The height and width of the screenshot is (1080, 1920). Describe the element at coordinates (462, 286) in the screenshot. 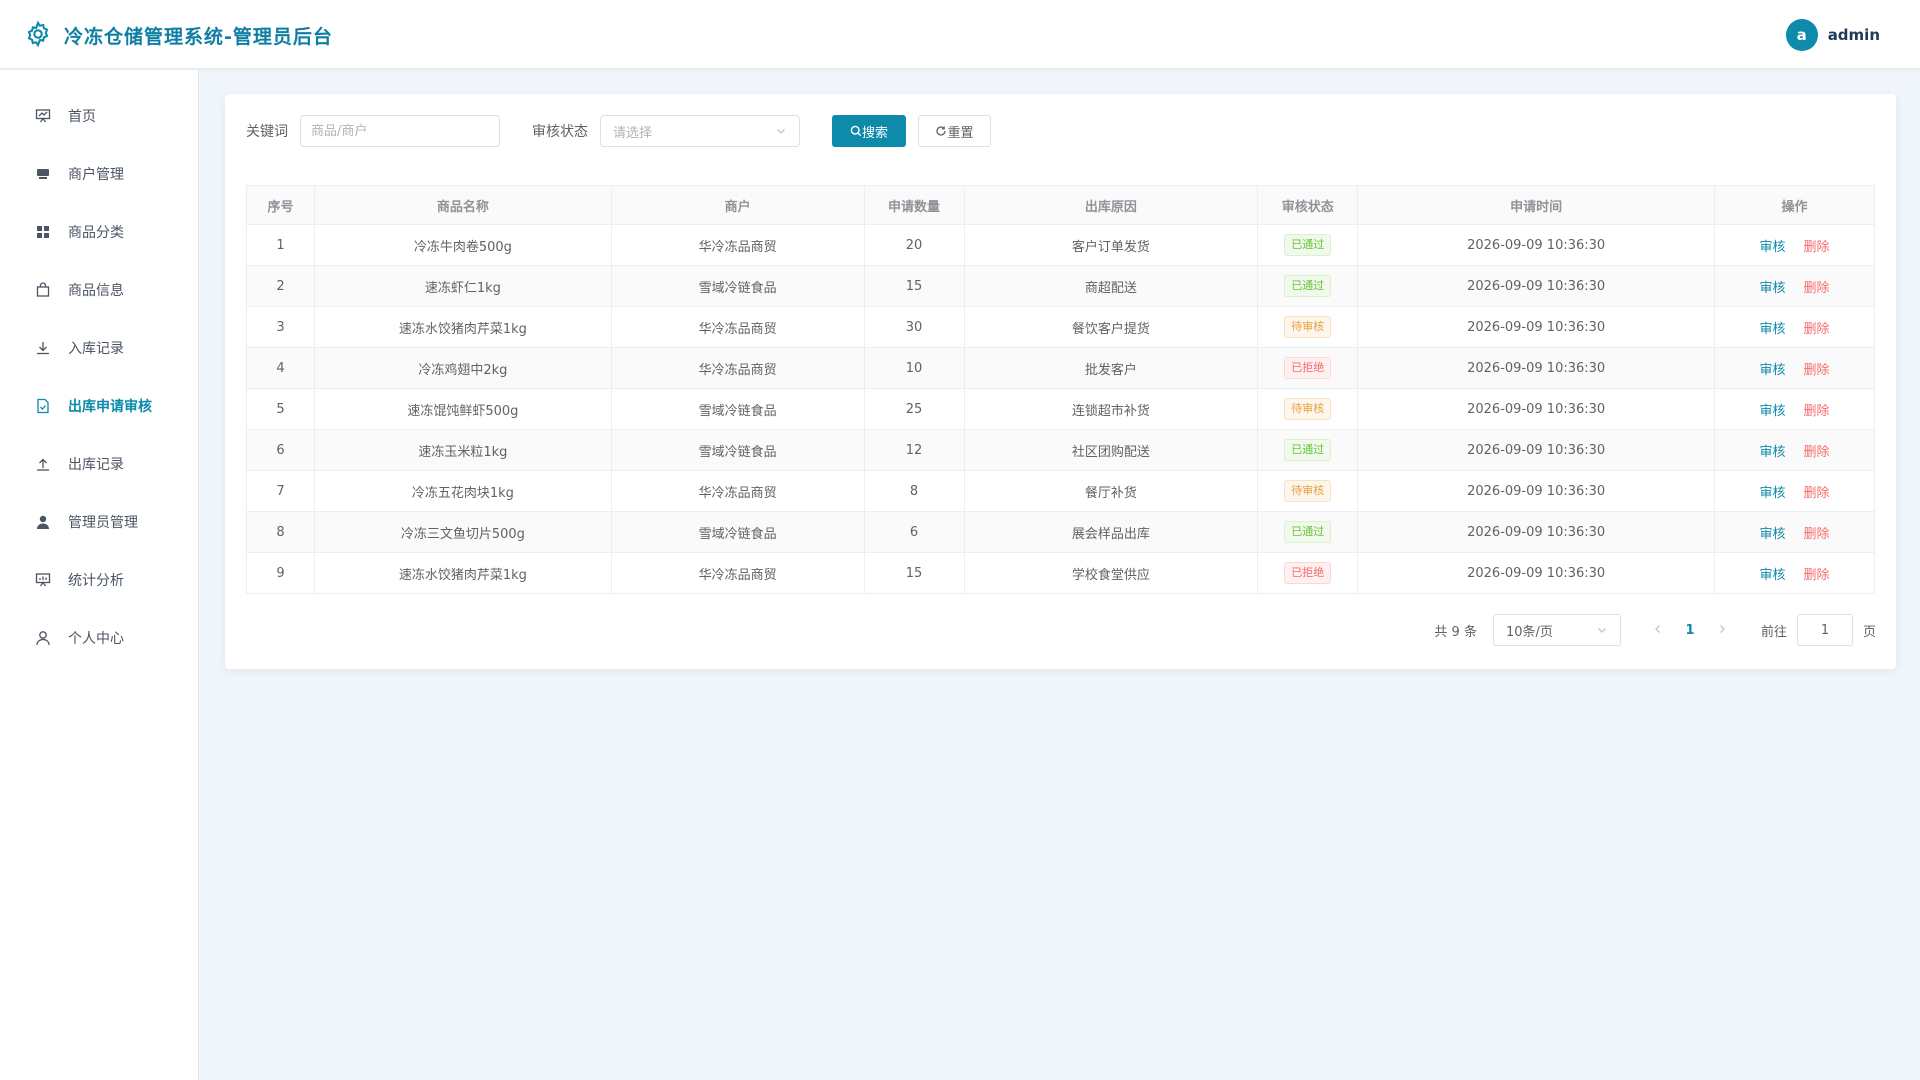

I see `cell-product: 速冻虾仁1kg` at that location.